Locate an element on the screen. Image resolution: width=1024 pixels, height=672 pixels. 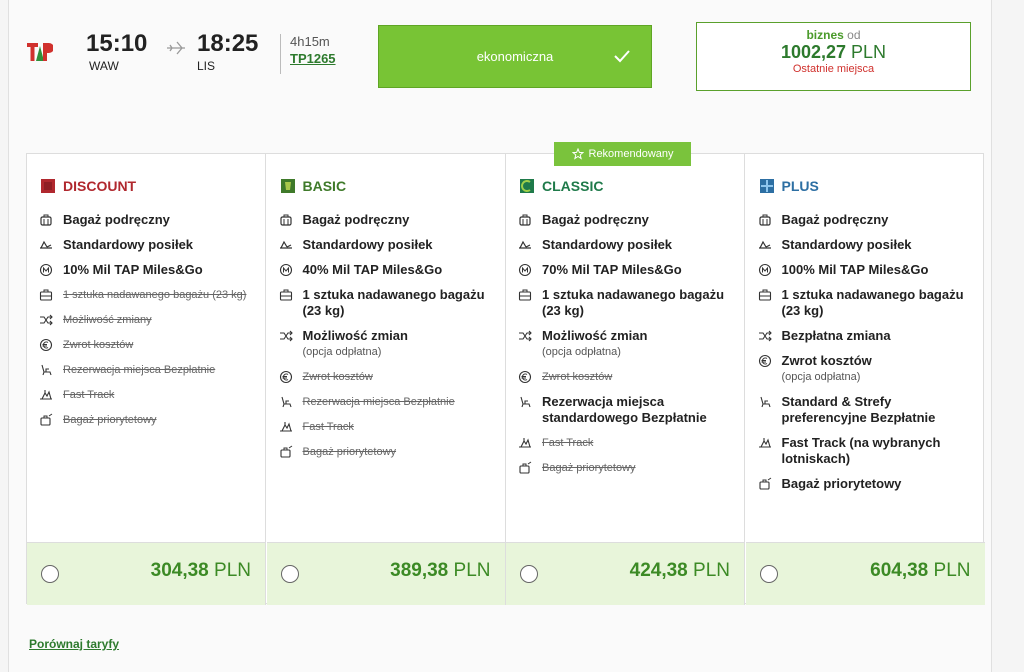
fare-feature-text: Bezpłatna zmiana is located at coordinates (836, 335).